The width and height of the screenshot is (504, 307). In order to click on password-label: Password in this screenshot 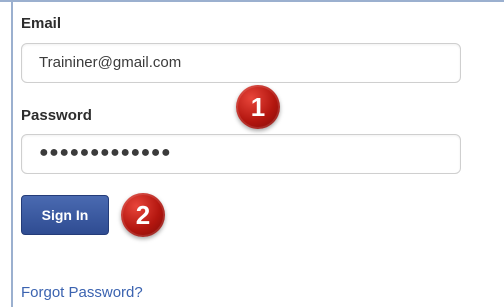, I will do `click(56, 115)`.